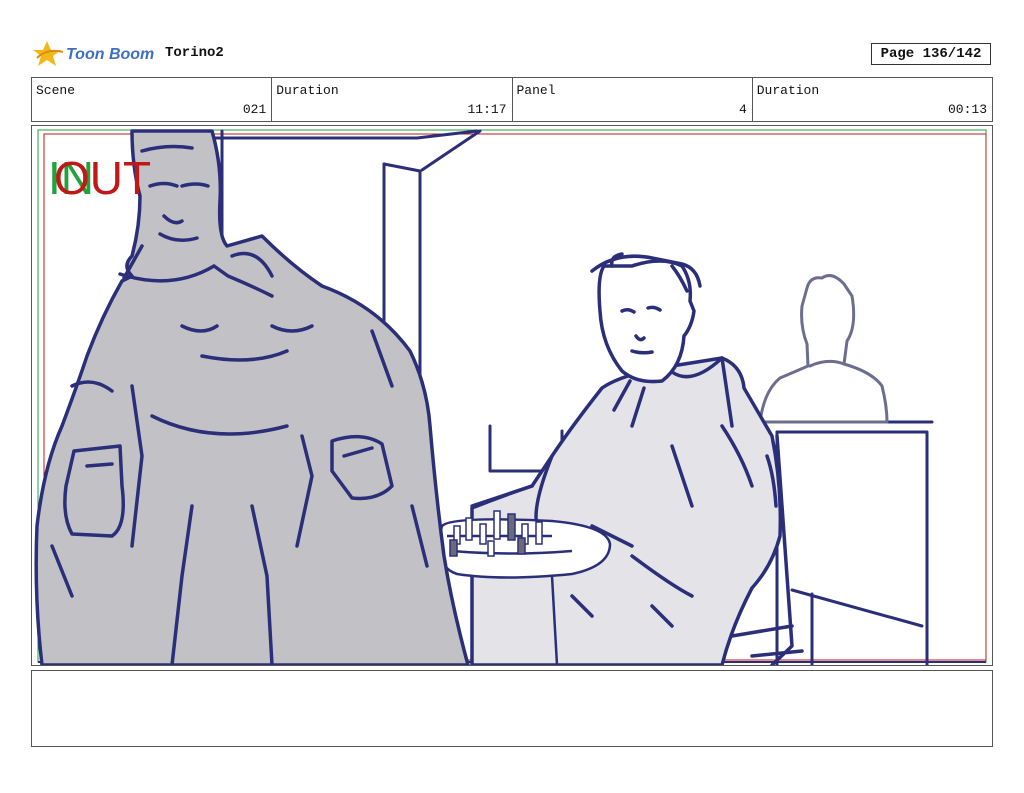  What do you see at coordinates (872, 99) in the screenshot?
I see `panel-duration-cell: Duration 00:13` at bounding box center [872, 99].